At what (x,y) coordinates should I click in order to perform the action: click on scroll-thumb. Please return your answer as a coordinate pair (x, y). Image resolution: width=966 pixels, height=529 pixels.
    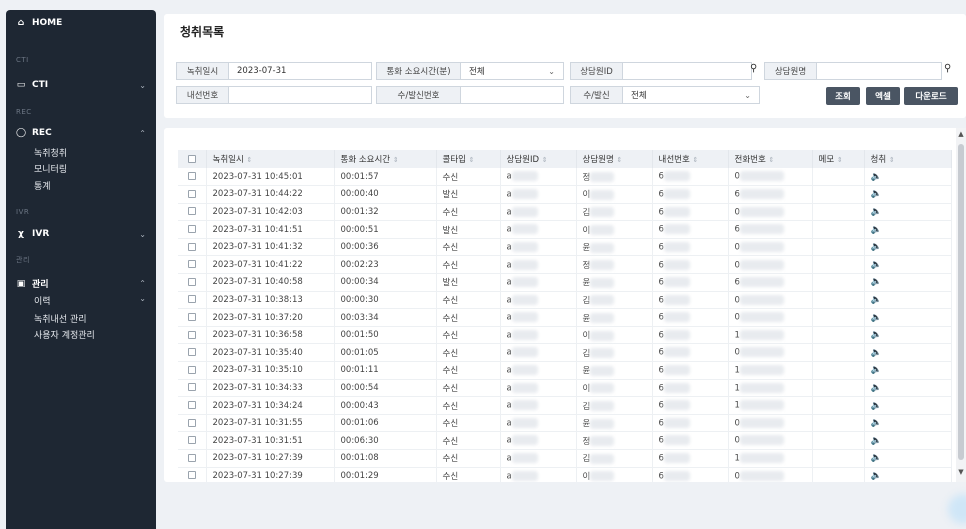
    Looking at the image, I should click on (961, 302).